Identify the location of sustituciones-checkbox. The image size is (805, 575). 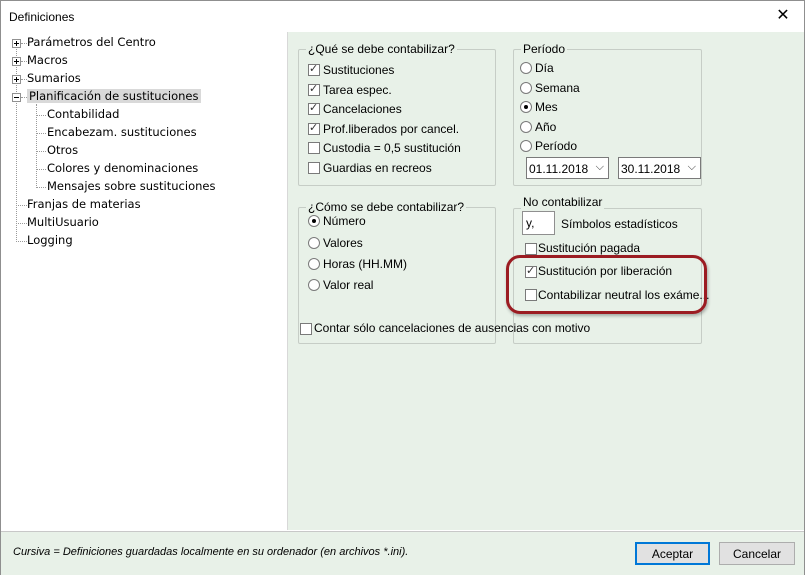
(314, 69).